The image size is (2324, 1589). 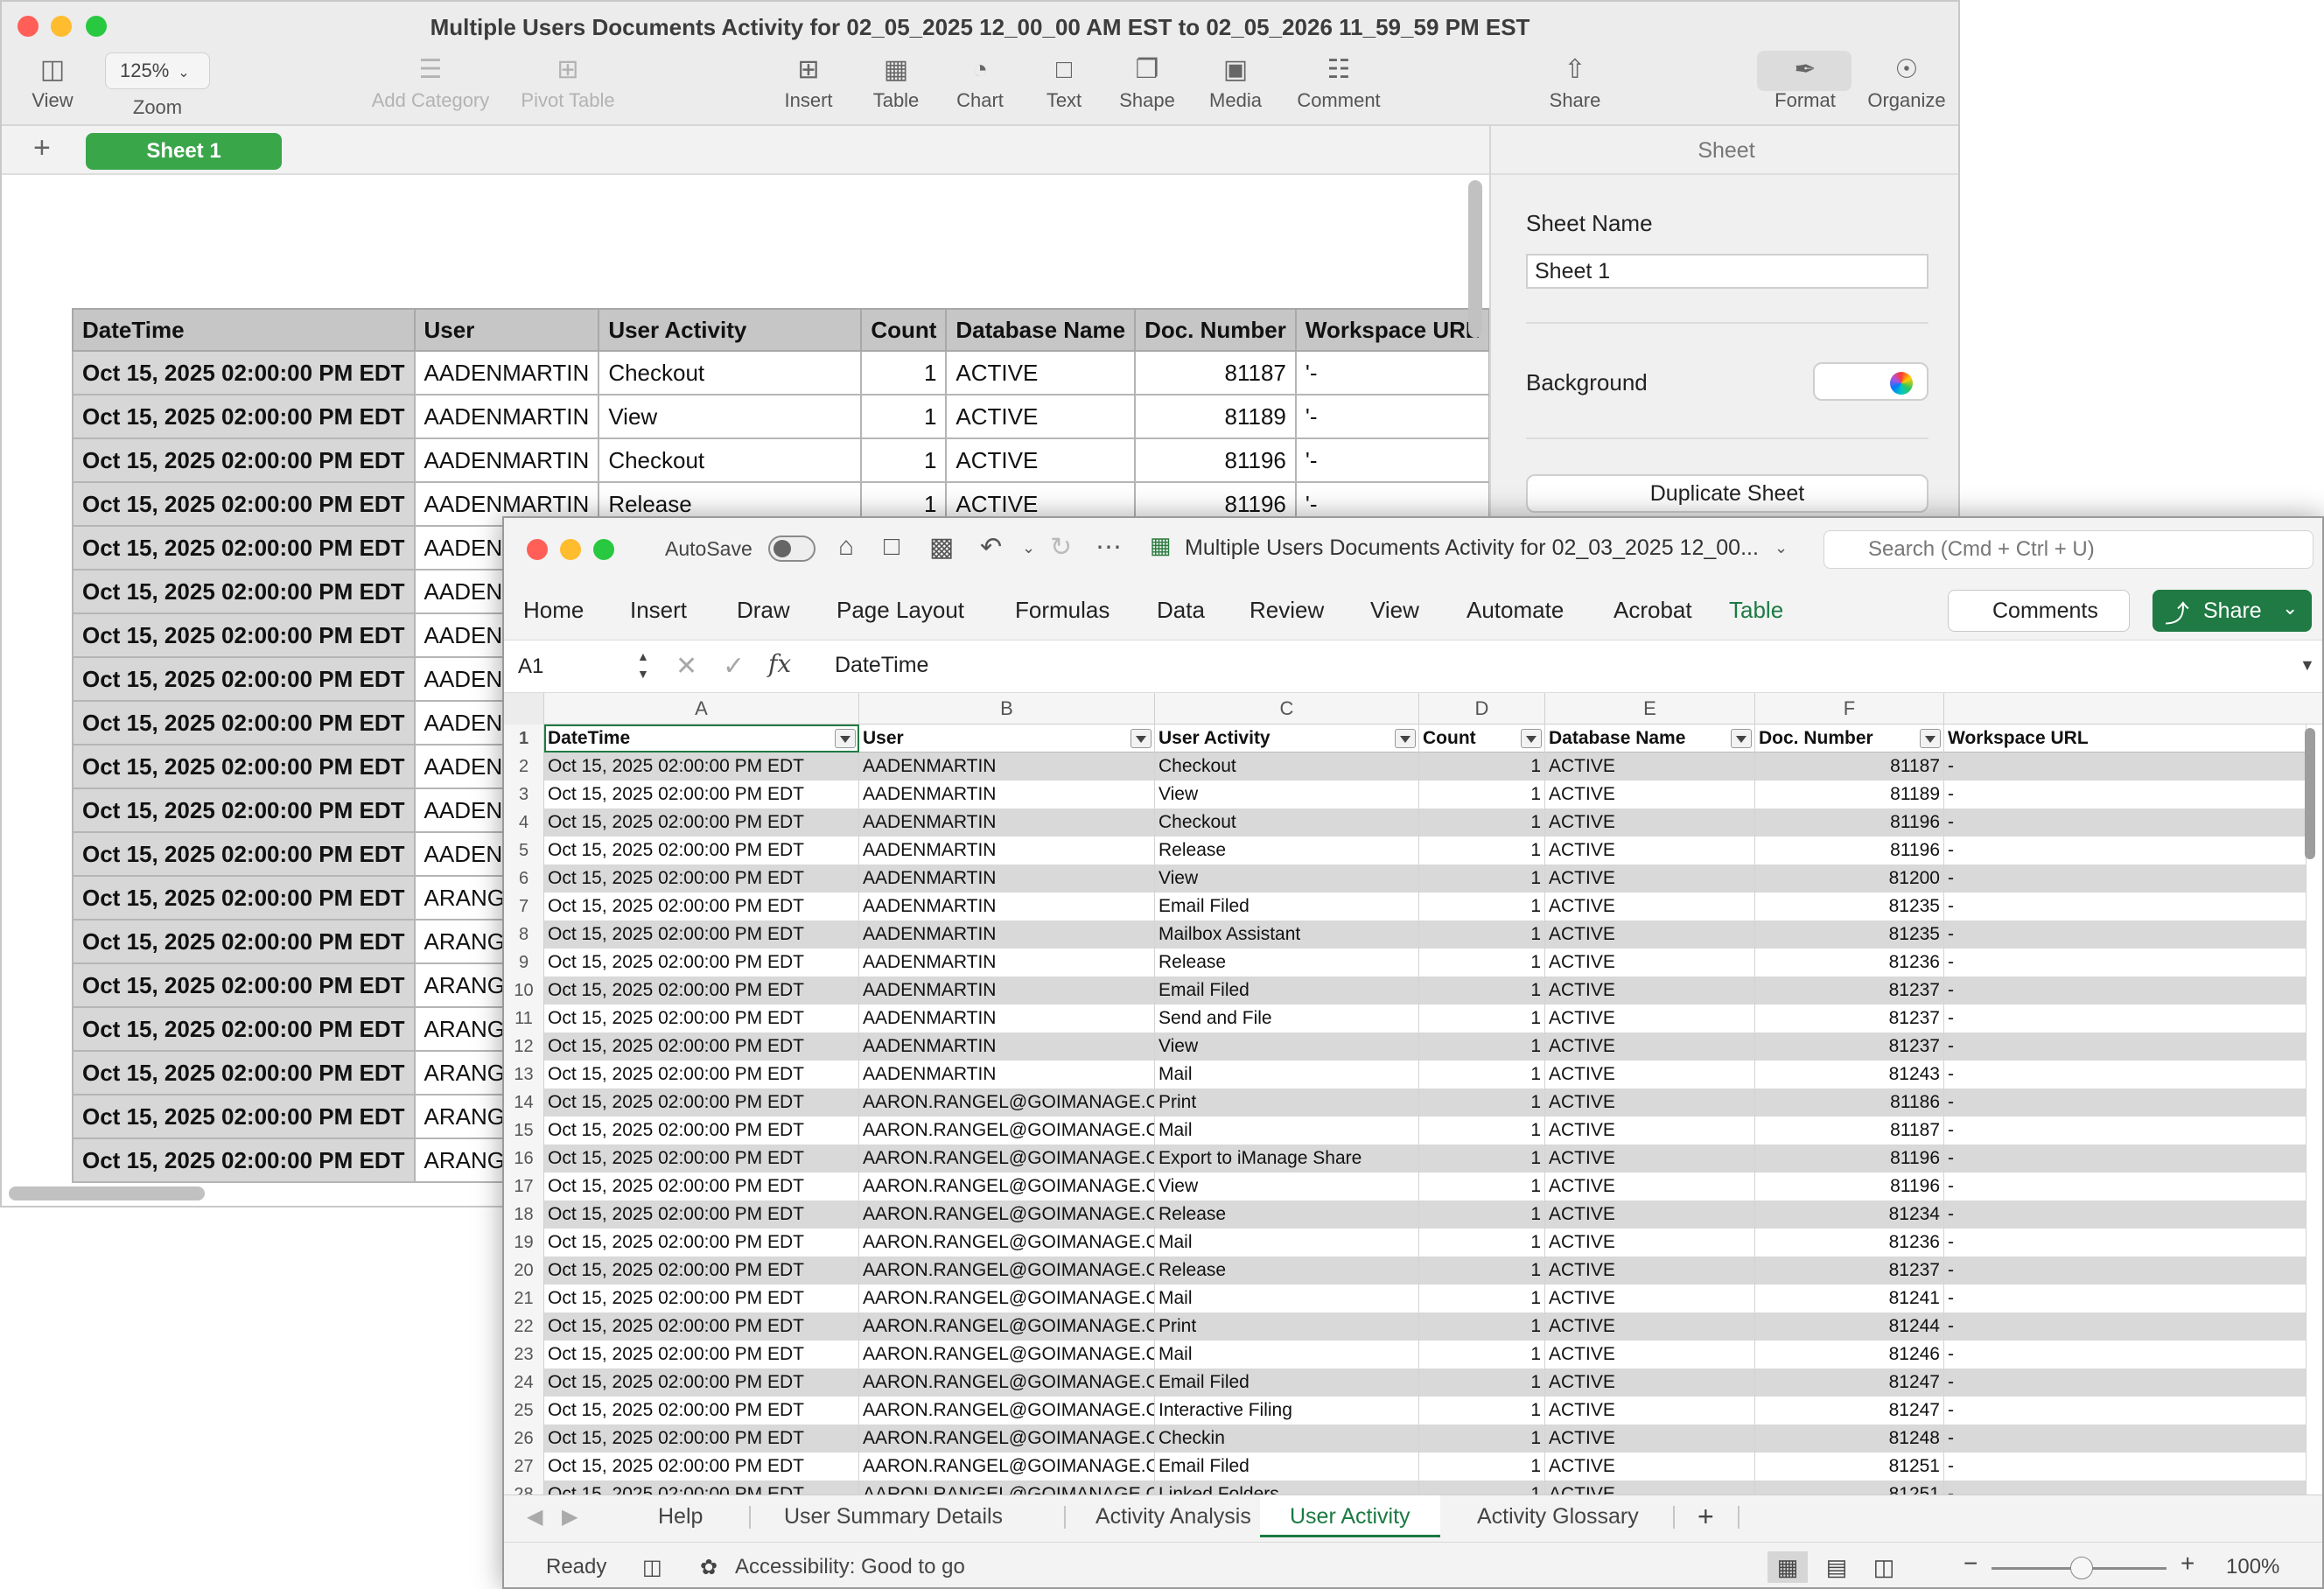 I want to click on row-number: 20, so click(x=524, y=1270).